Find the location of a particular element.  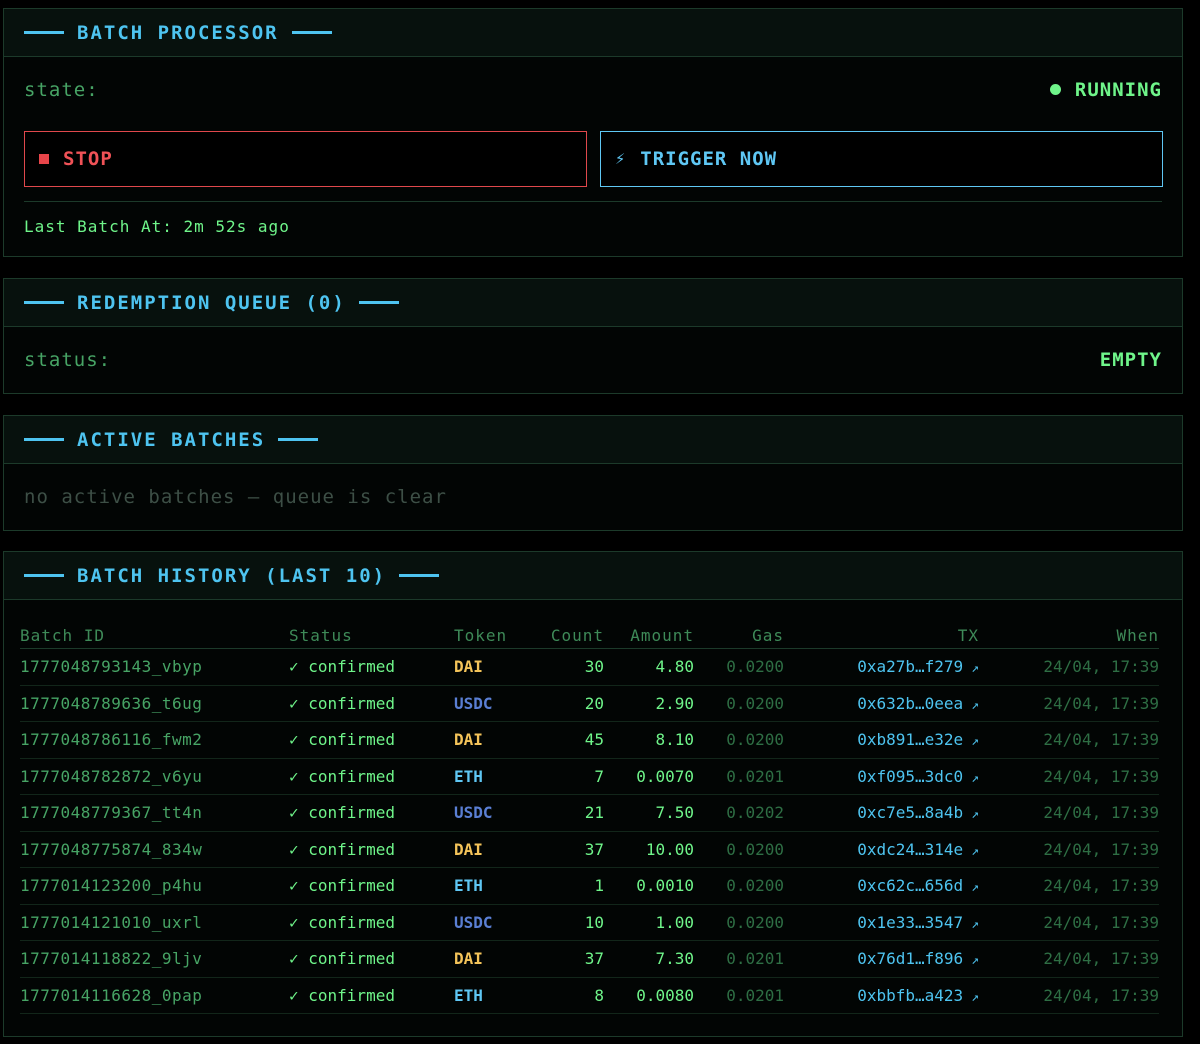

tx-link: 0xf095…3dc0 is located at coordinates (910, 776).